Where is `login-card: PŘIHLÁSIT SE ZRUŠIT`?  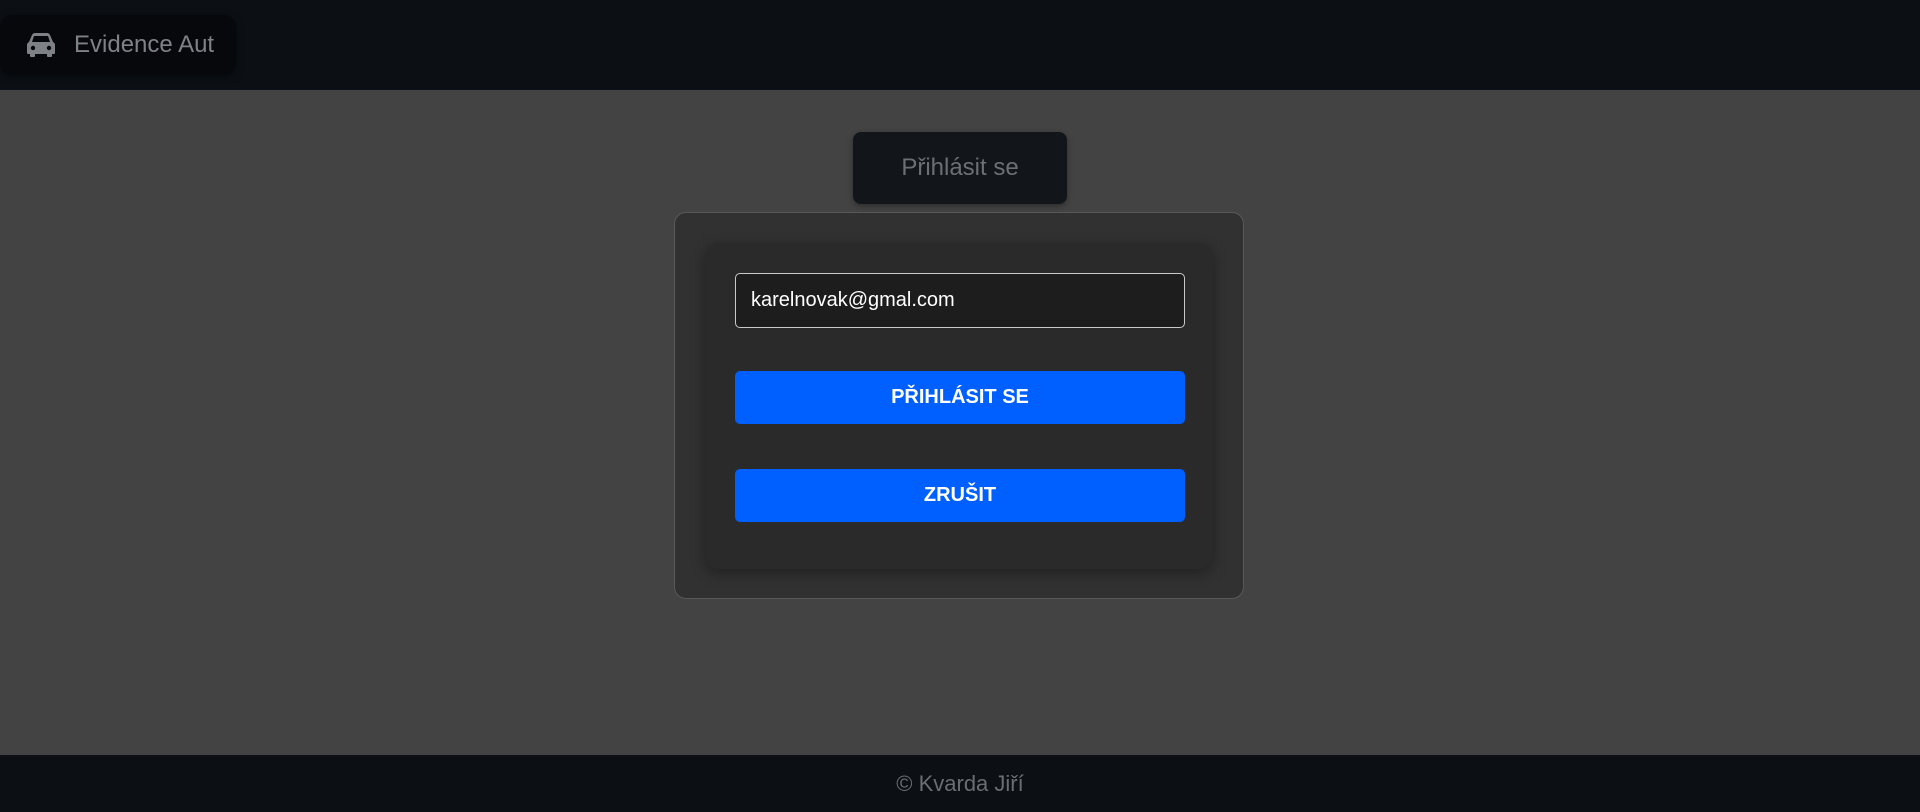
login-card: PŘIHLÁSIT SE ZRUŠIT is located at coordinates (959, 405).